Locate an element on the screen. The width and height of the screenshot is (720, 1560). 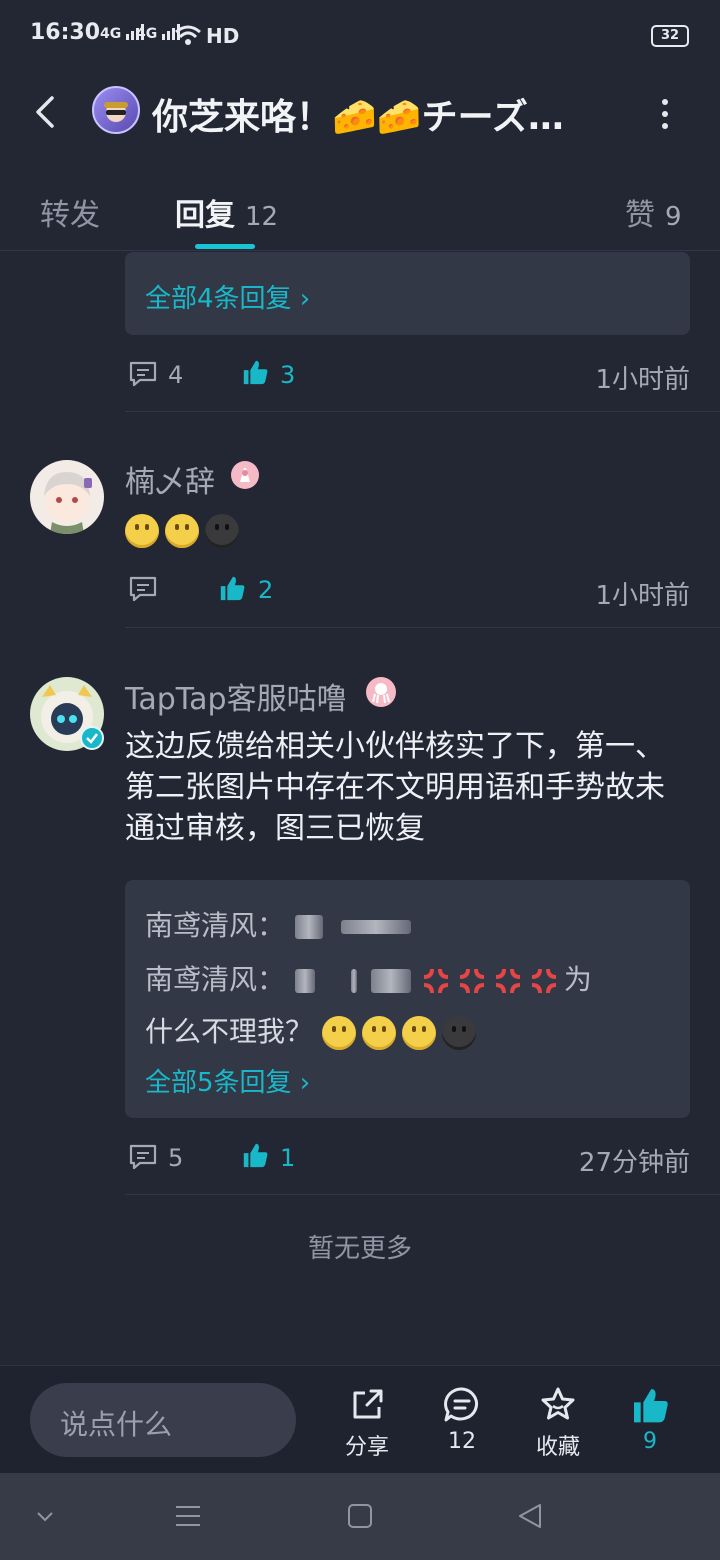
share-button: 分享 is located at coordinates (367, 1423).